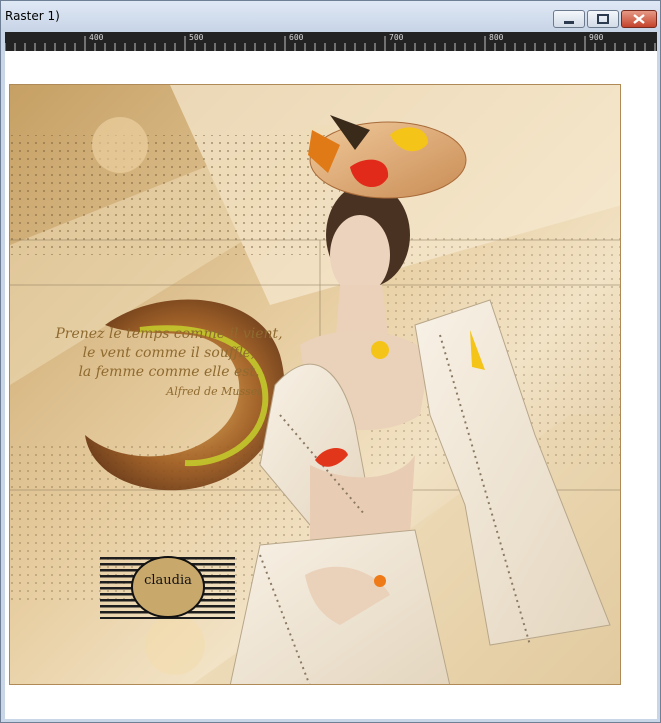 The height and width of the screenshot is (723, 661). What do you see at coordinates (330, 16) in the screenshot?
I see `title-bar: Raster 1)` at bounding box center [330, 16].